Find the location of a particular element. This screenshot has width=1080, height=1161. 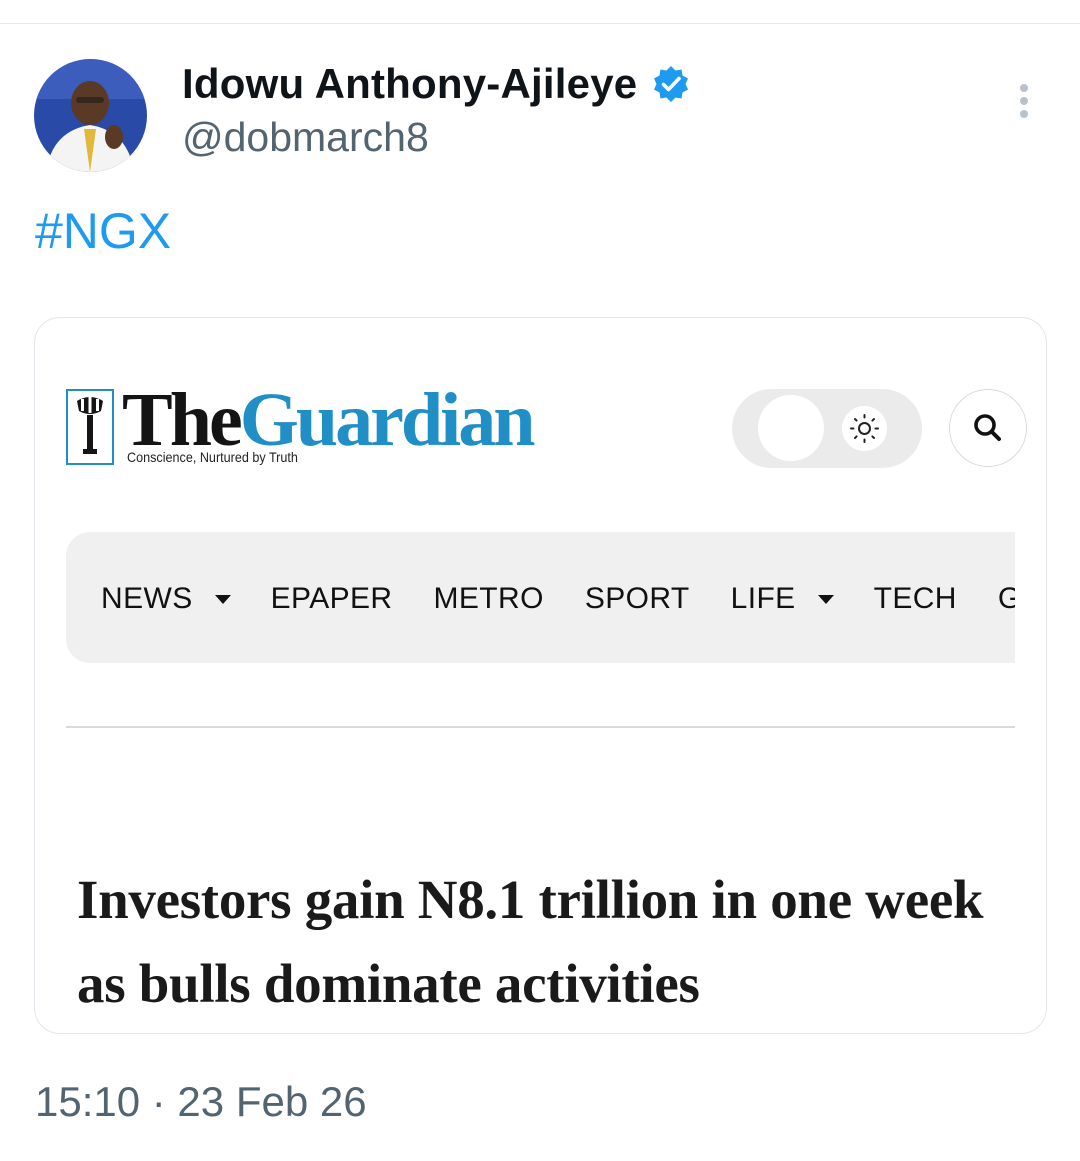

search-button is located at coordinates (988, 428).